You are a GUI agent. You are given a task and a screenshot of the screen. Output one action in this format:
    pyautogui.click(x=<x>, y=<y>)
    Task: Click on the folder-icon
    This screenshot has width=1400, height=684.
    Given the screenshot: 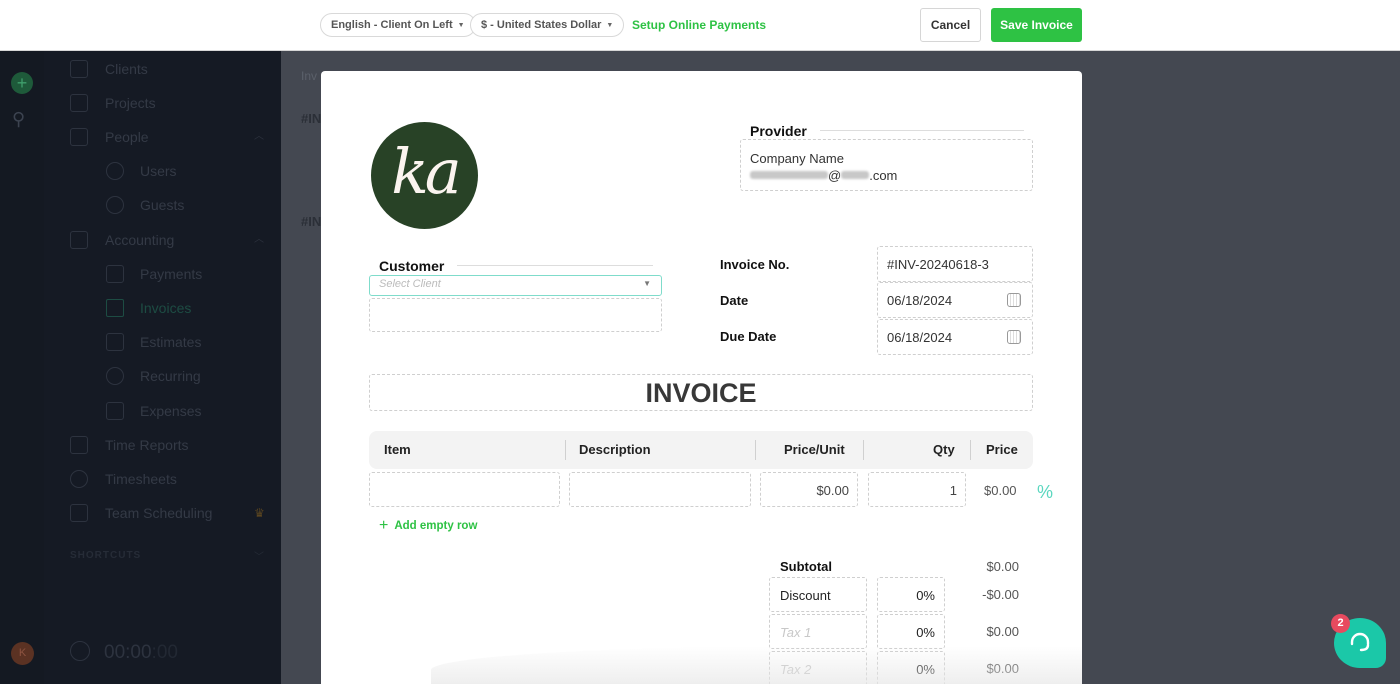 What is the action you would take?
    pyautogui.click(x=79, y=103)
    